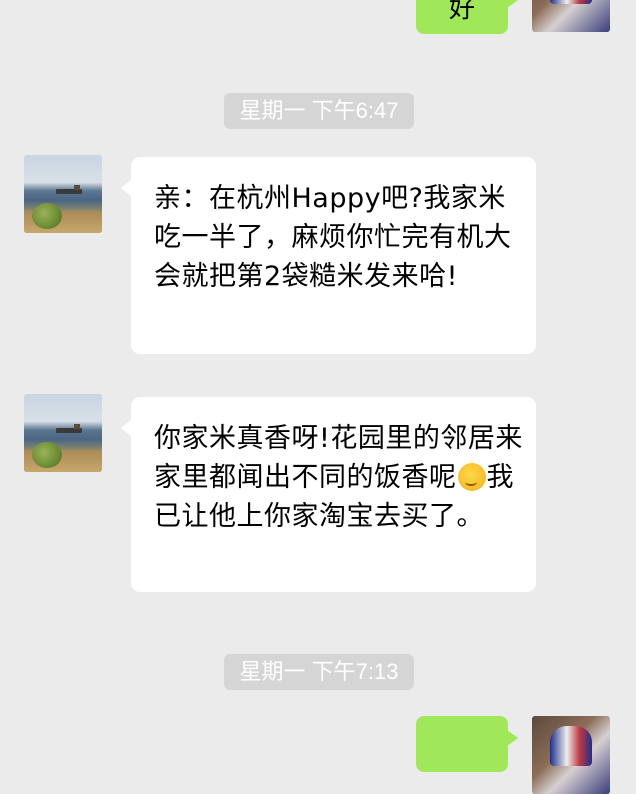 Image resolution: width=636 pixels, height=794 pixels. I want to click on timestamp-pill: 星期一 下午7:13, so click(319, 672).